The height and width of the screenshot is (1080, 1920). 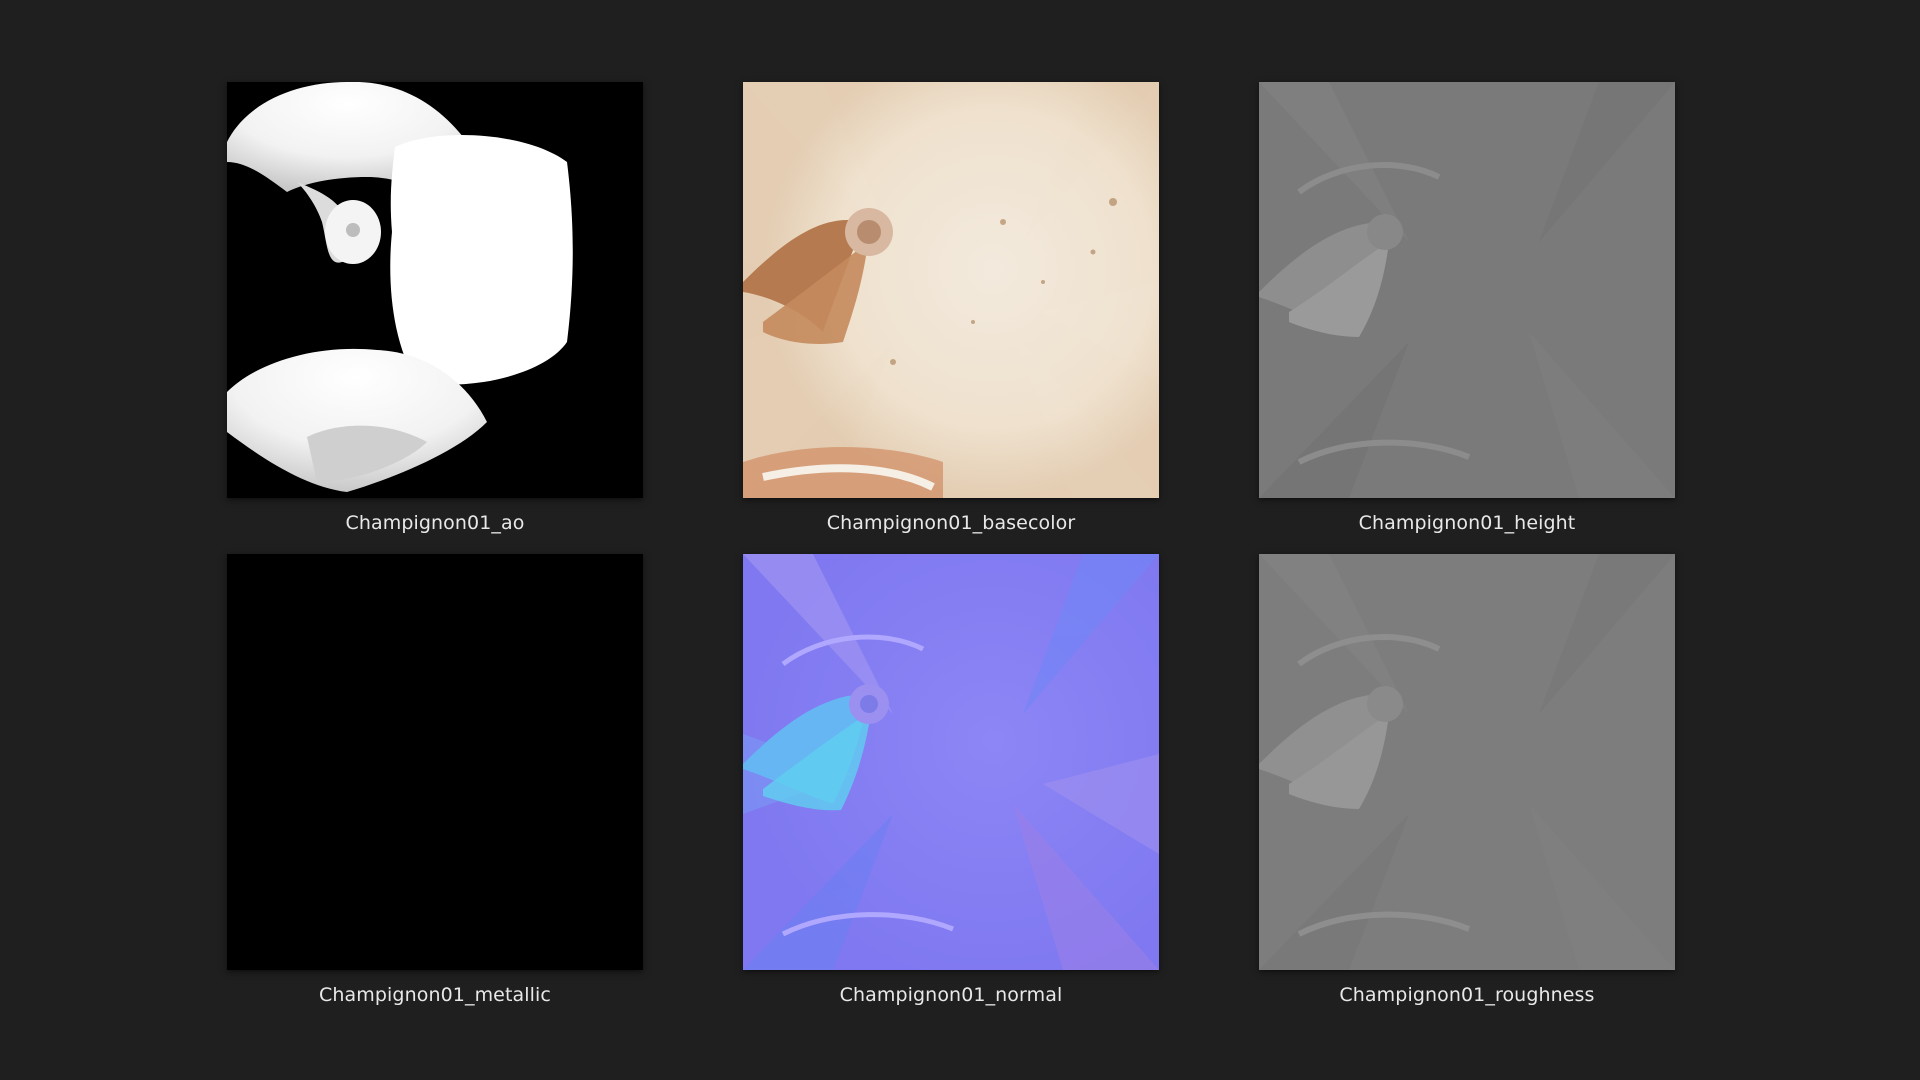 I want to click on file-item-basecolor: Champignon01_basecolor, so click(x=951, y=324).